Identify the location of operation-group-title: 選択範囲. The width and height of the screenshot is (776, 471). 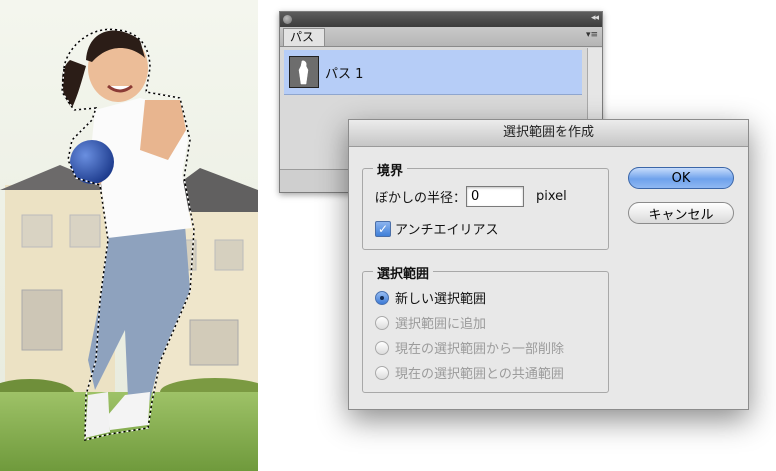
(403, 272).